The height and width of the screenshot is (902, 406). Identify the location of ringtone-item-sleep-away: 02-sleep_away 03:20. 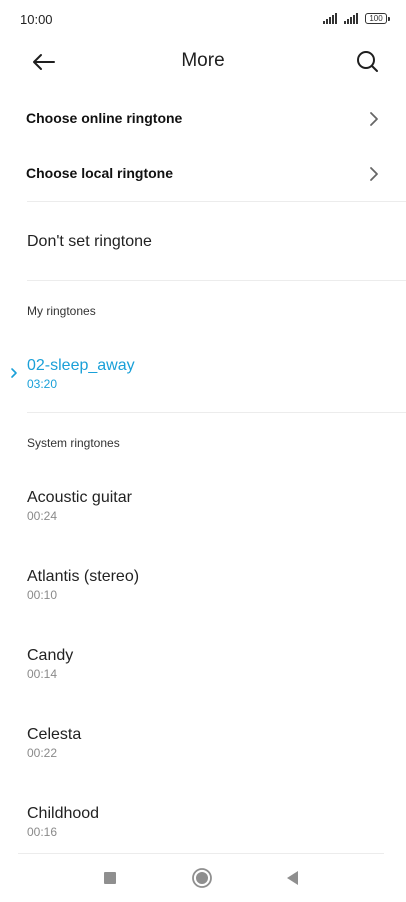
(203, 378).